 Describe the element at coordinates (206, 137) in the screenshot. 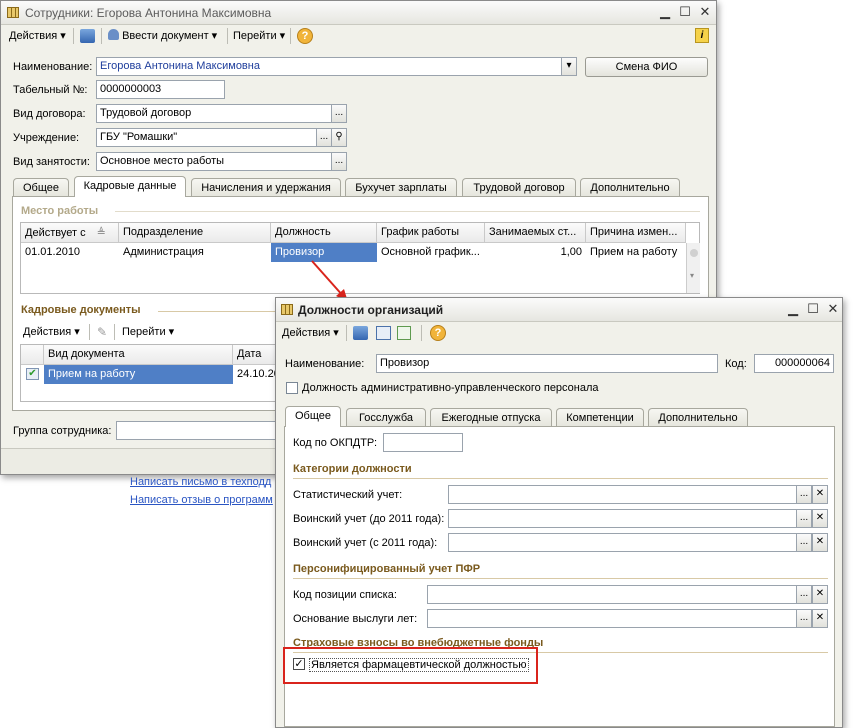

I see `institution-field: ГБУ "Ромашки"` at that location.